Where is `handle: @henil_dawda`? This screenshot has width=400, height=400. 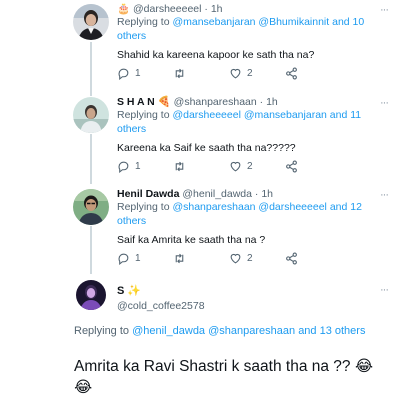
handle: @henil_dawda is located at coordinates (217, 194).